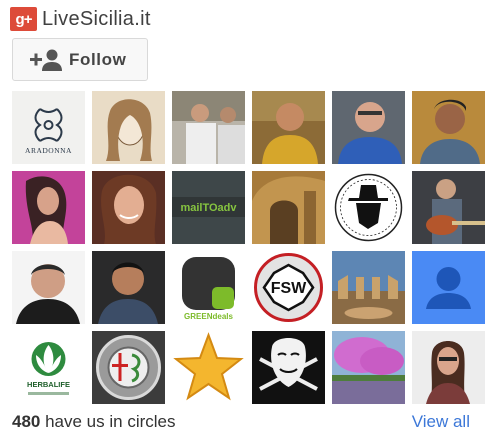  What do you see at coordinates (48, 287) in the screenshot?
I see `avatar-man-white-bg` at bounding box center [48, 287].